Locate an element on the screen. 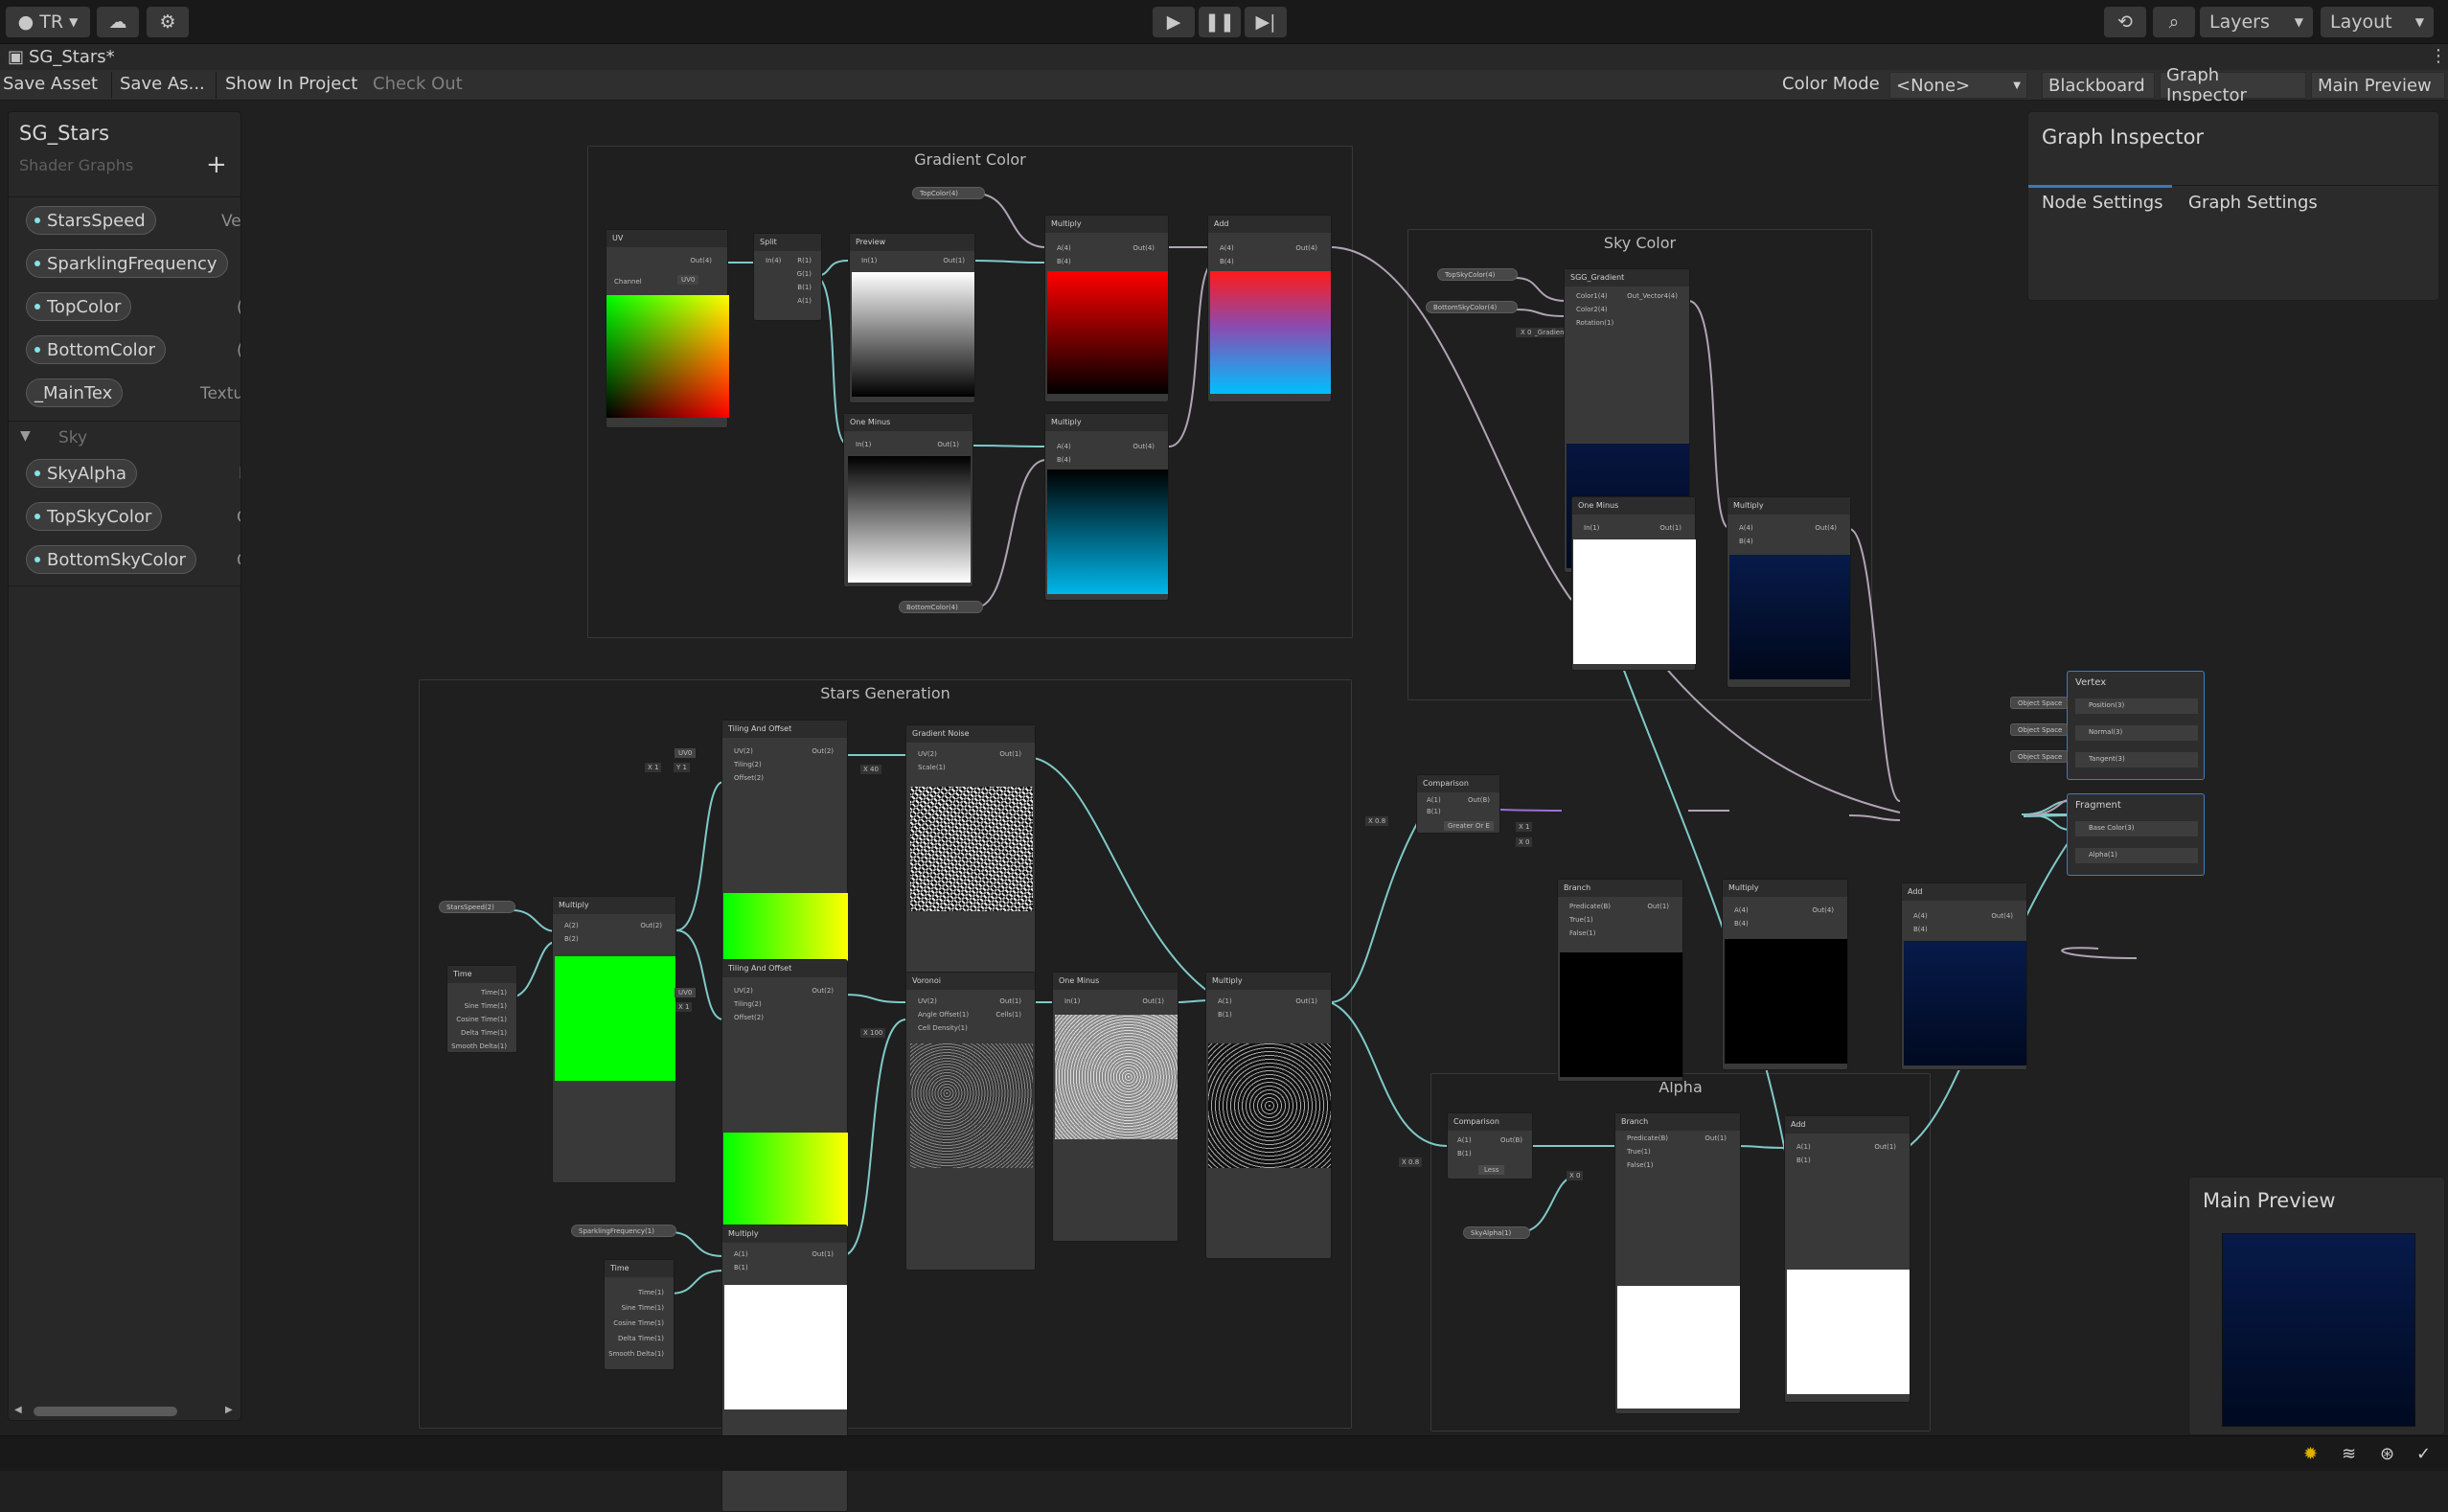 Image resolution: width=2448 pixels, height=1512 pixels. port-out-g: G(1) is located at coordinates (805, 274).